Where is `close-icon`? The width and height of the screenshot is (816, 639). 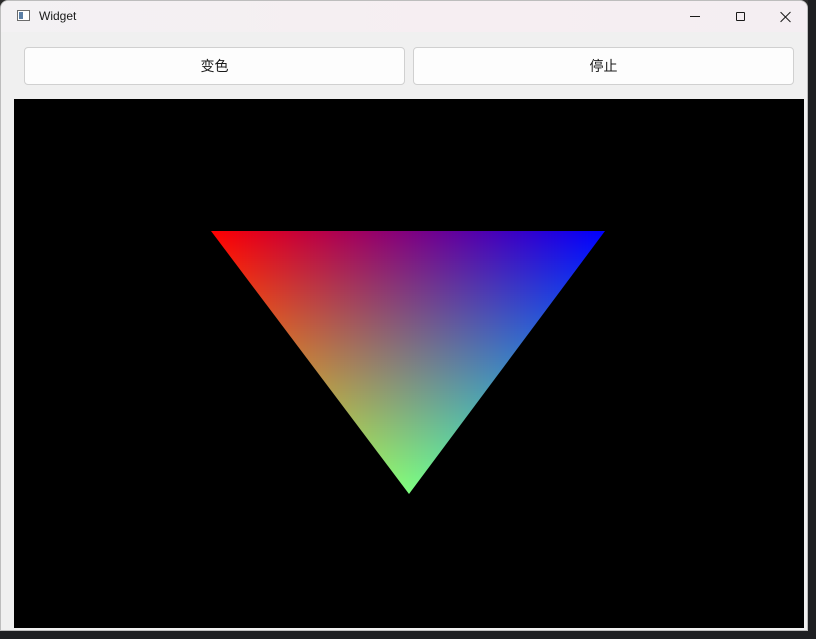 close-icon is located at coordinates (786, 17).